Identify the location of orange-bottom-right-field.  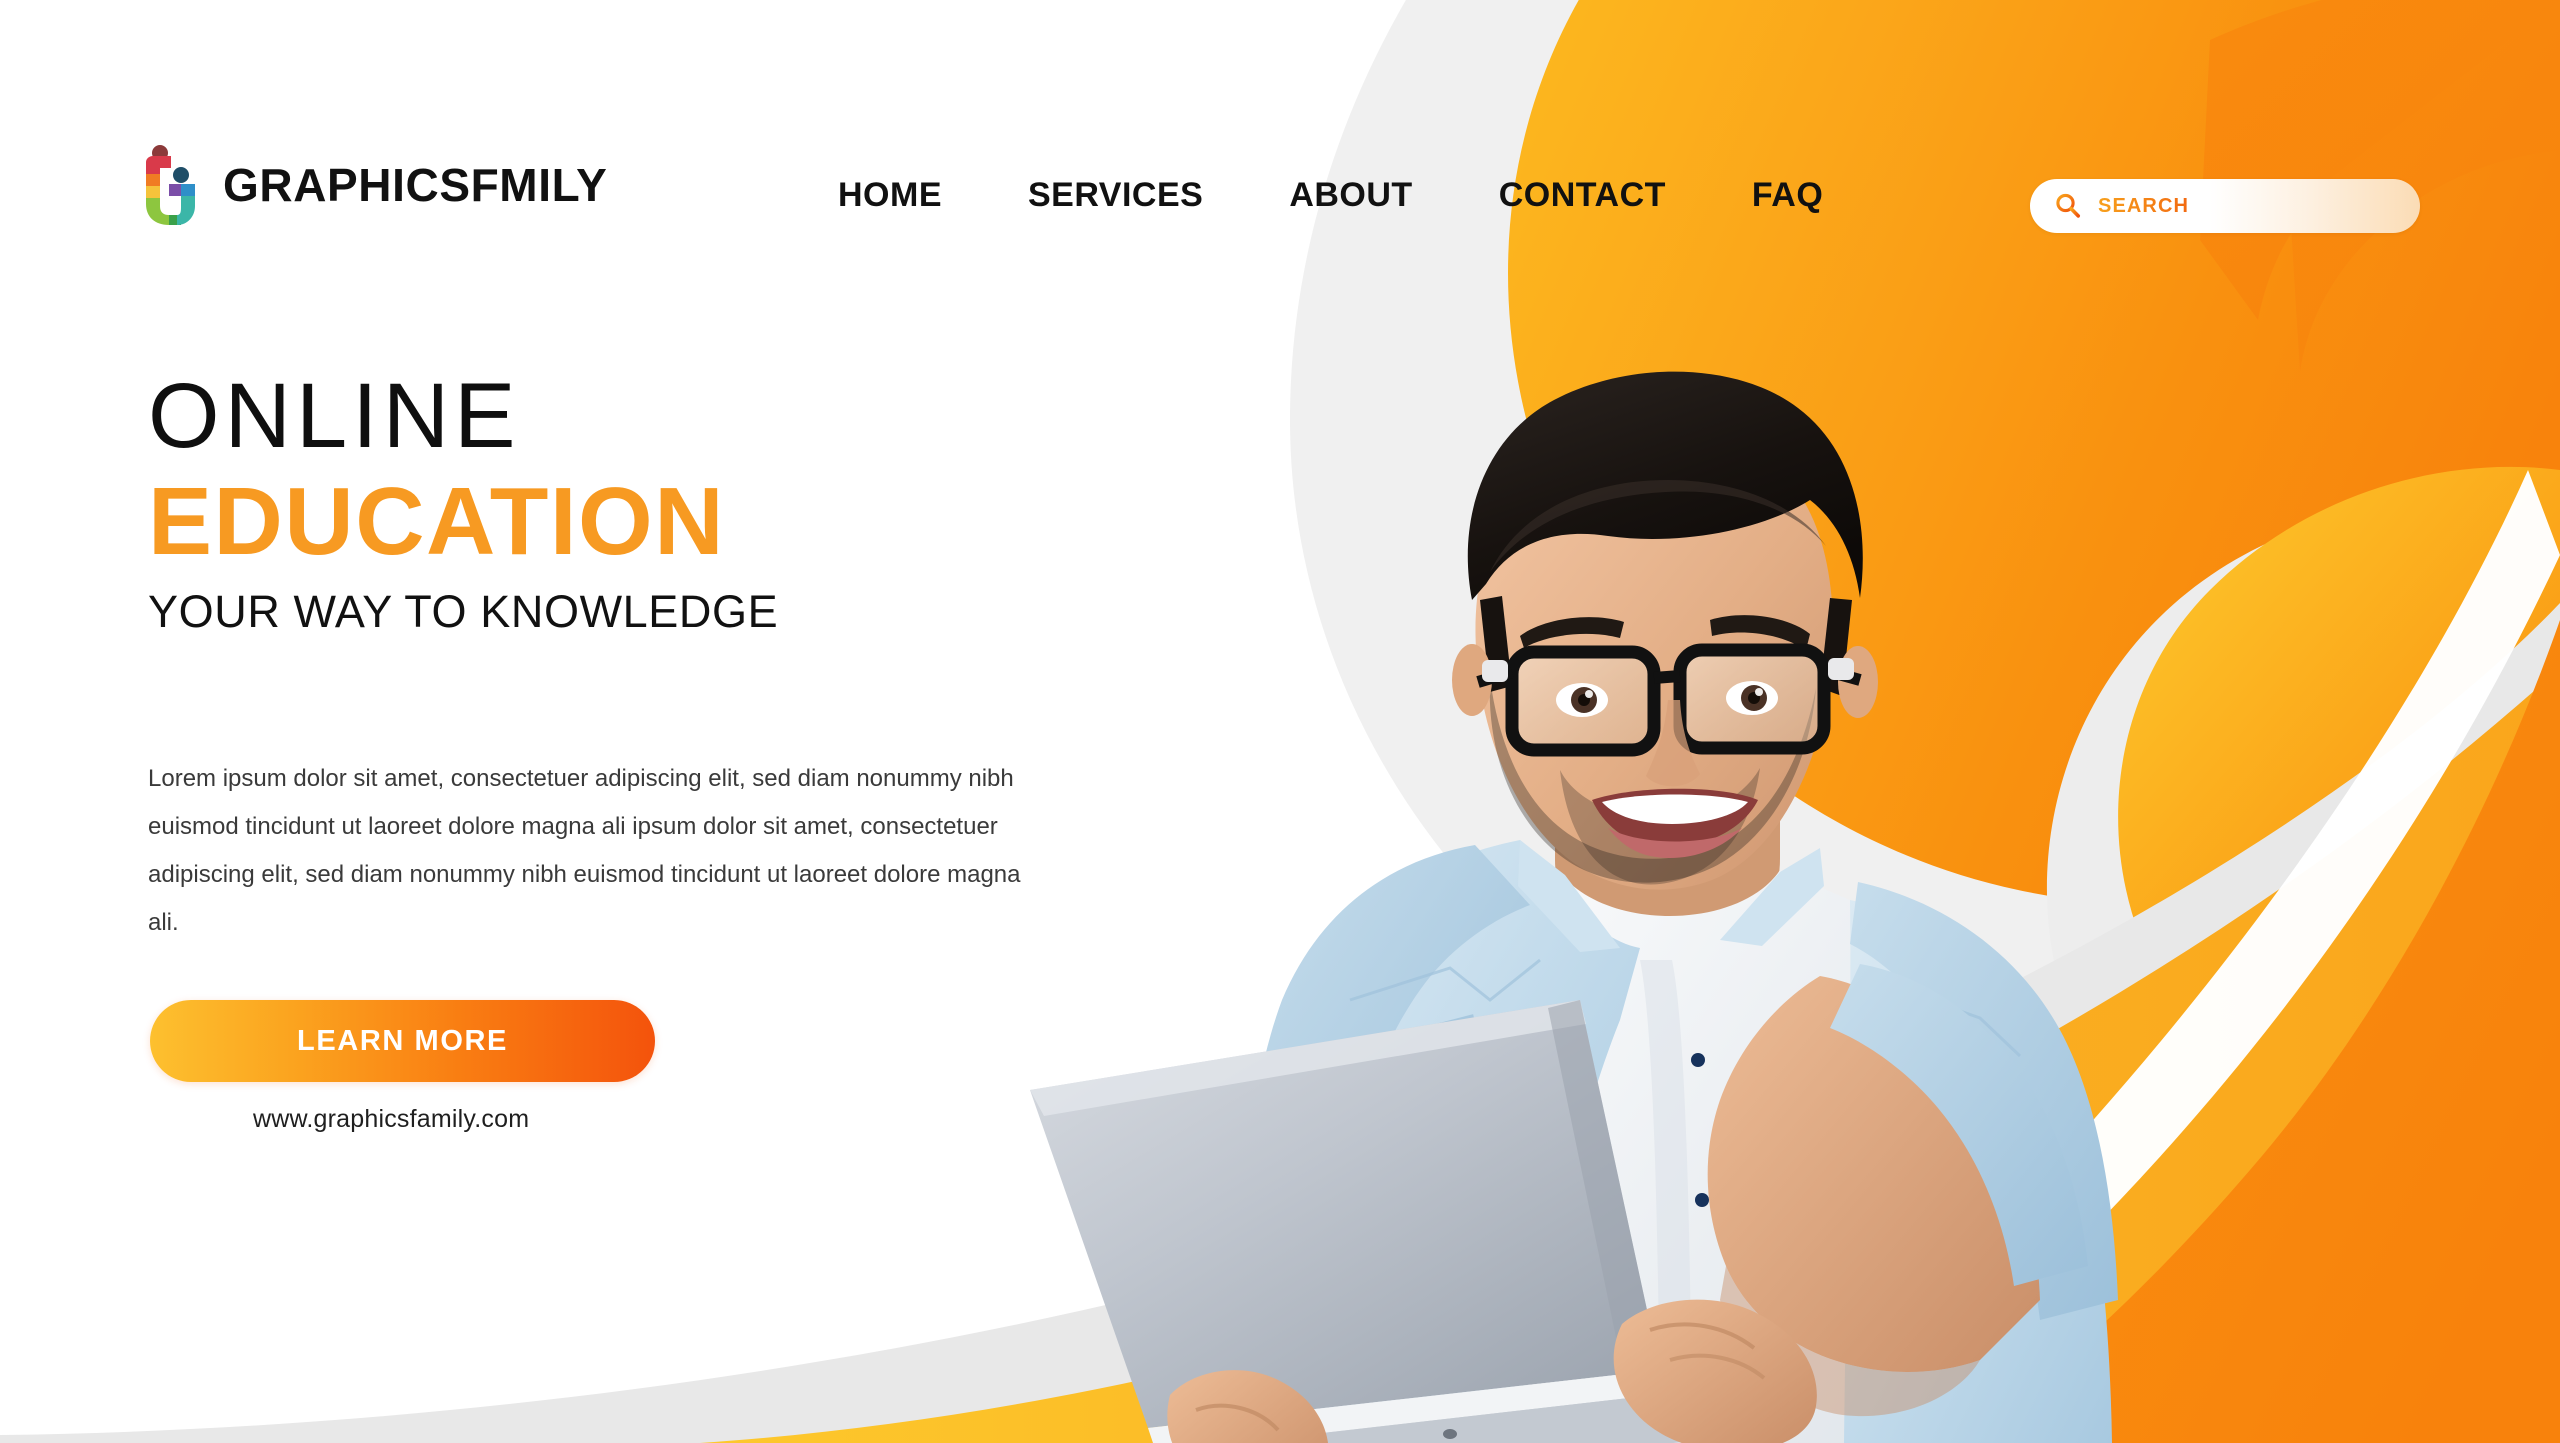
(2260, 1001).